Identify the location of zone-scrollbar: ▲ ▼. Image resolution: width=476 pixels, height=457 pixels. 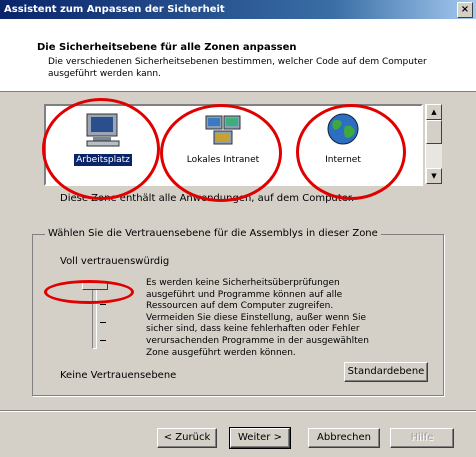
(433, 144).